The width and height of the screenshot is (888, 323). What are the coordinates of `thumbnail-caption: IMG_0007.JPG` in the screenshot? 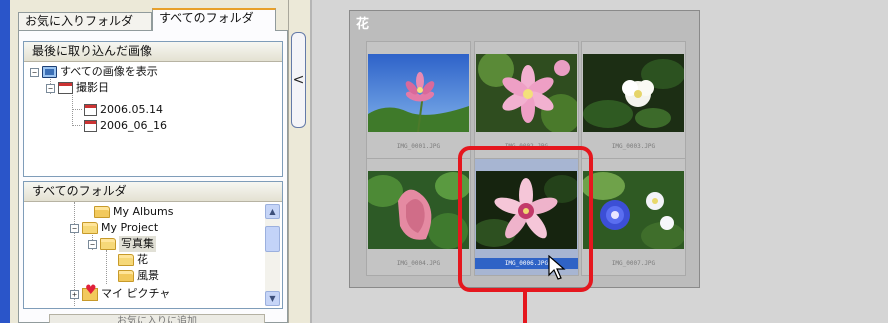 It's located at (633, 263).